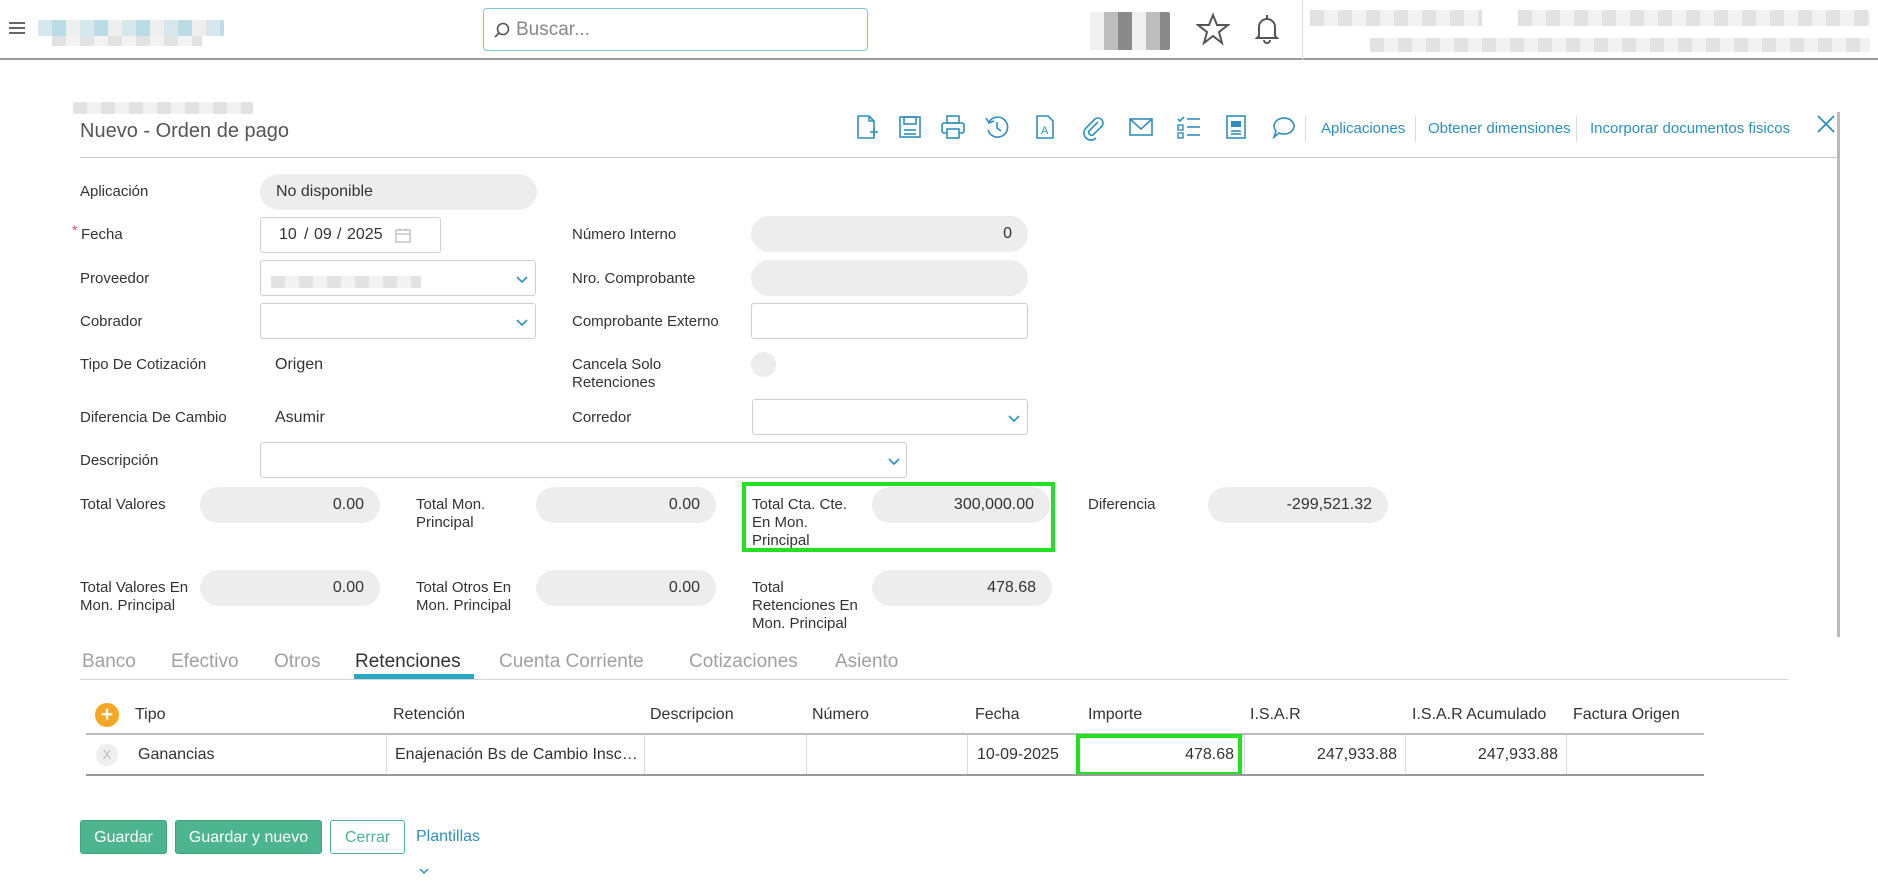  What do you see at coordinates (1485, 755) in the screenshot?
I see `cell-isar-acumulado: 247,933.88` at bounding box center [1485, 755].